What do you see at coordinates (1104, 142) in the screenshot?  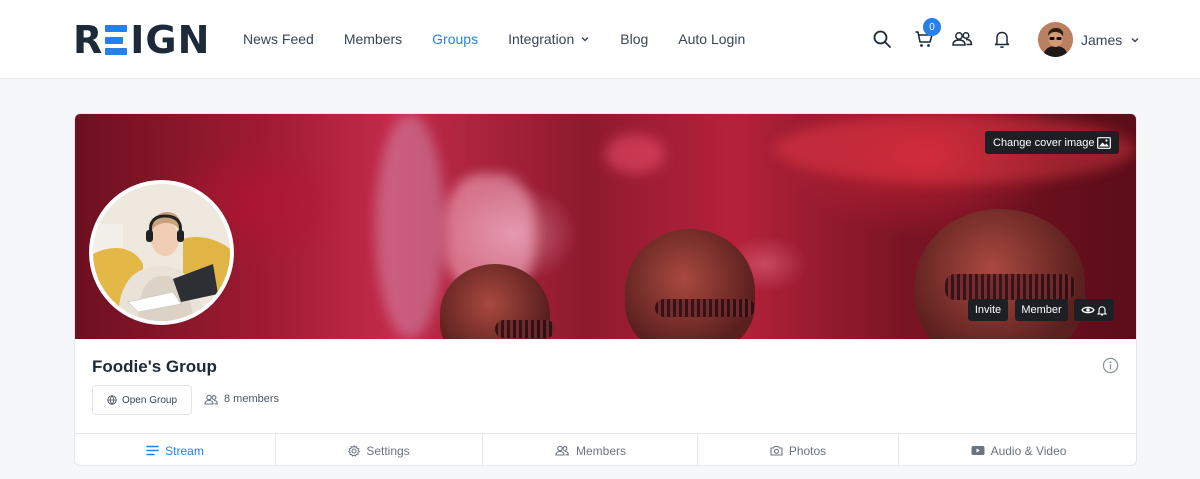 I see `image-icon` at bounding box center [1104, 142].